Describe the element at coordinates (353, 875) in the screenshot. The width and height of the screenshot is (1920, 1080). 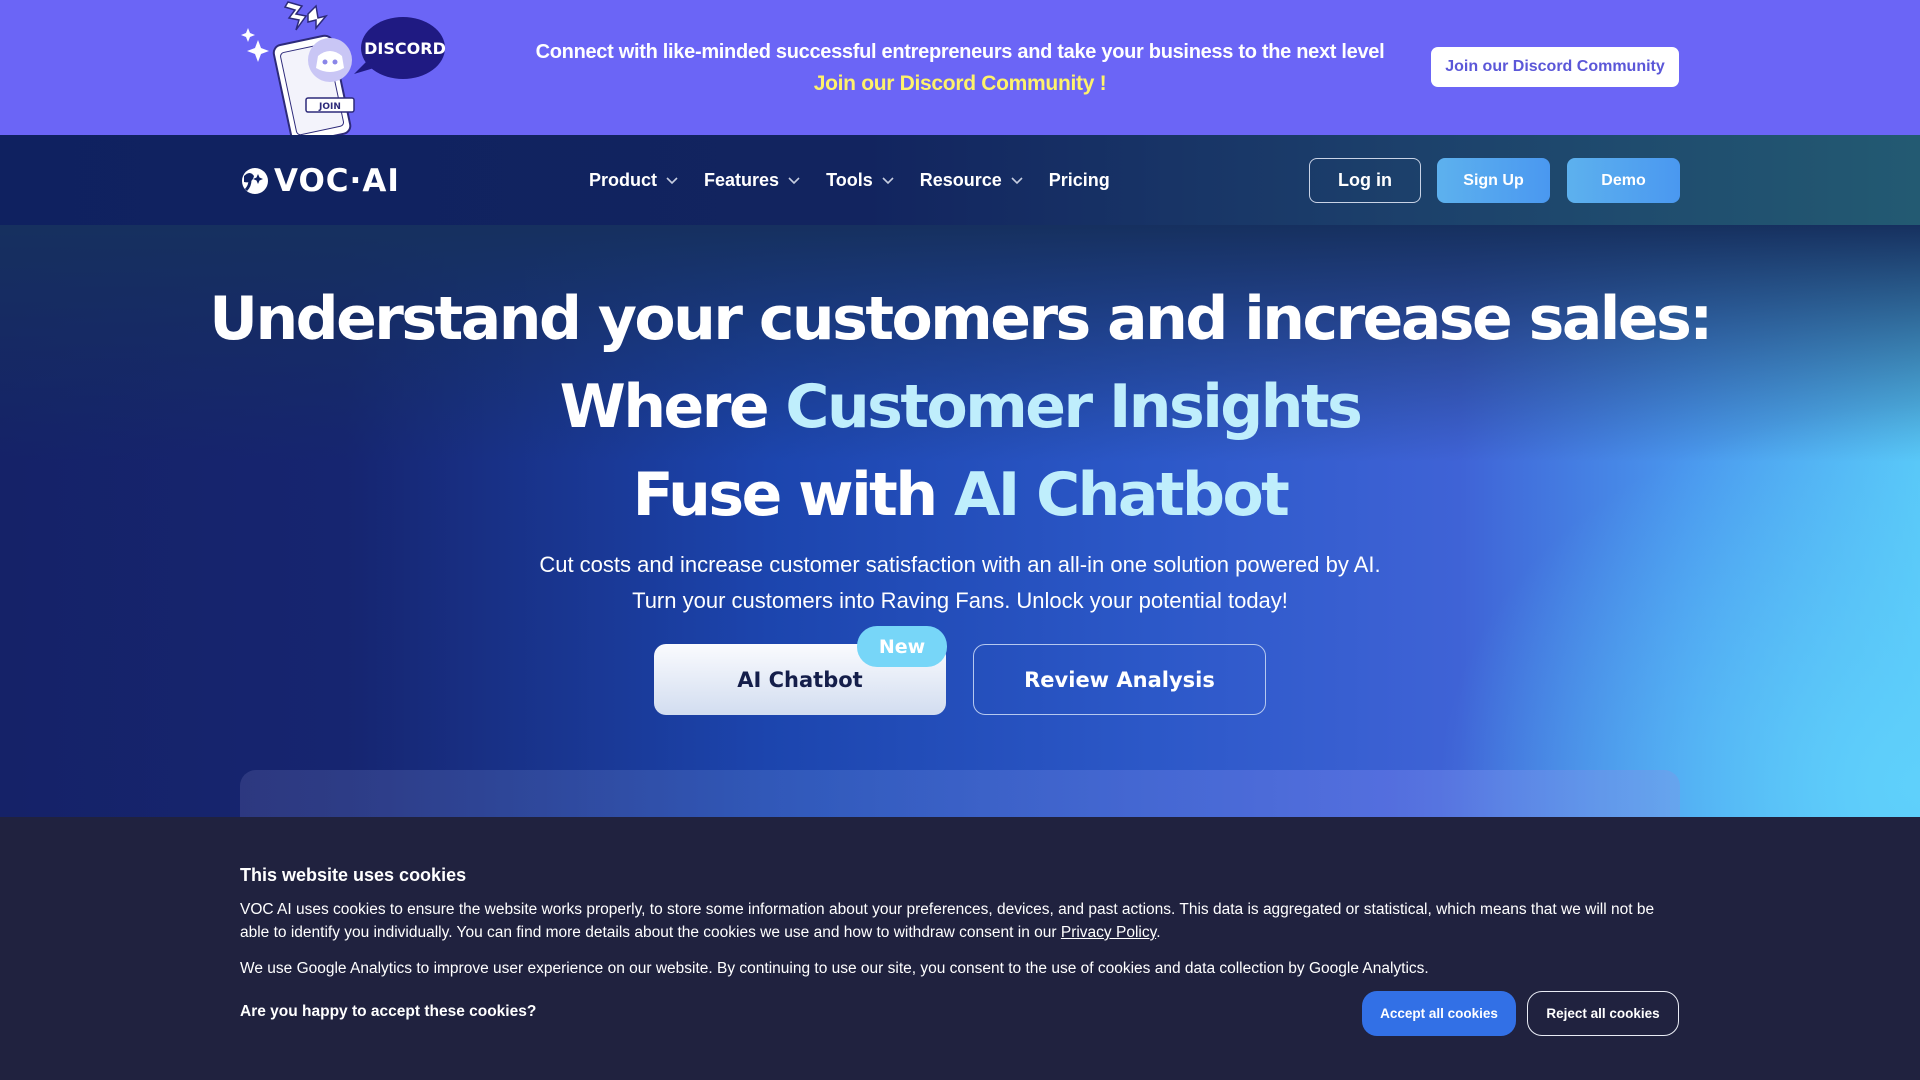
I see `cookie-title: This website uses cookies` at that location.